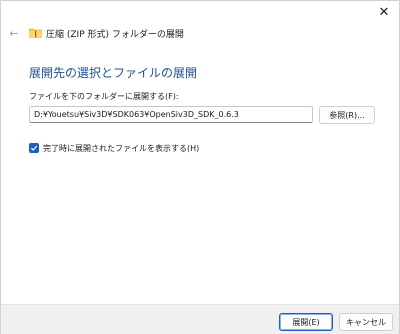 Image resolution: width=400 pixels, height=334 pixels. I want to click on dialog-title: 圧縮 (ZIP 形式) フォルダーの展開, so click(115, 35).